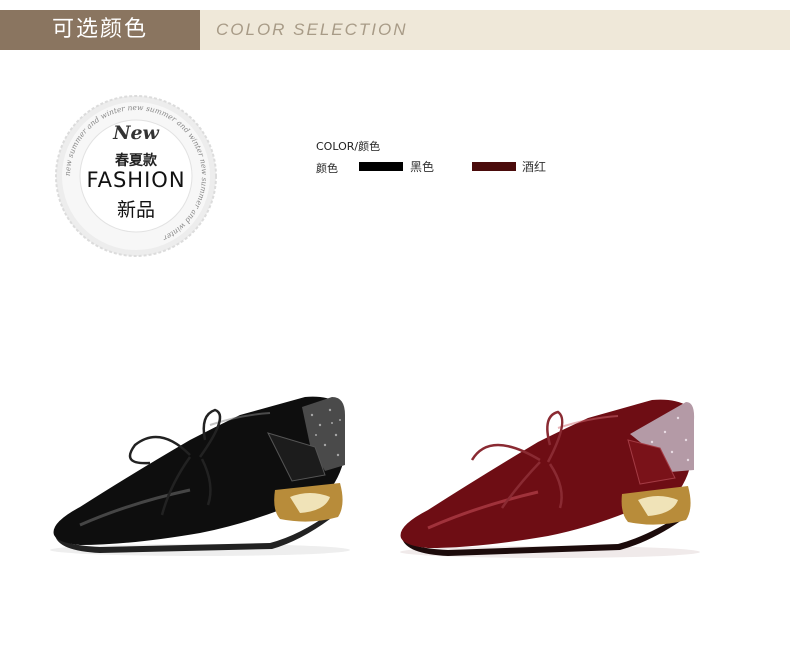 This screenshot has width=790, height=652. I want to click on color-heading: COLOR/颜色, so click(348, 146).